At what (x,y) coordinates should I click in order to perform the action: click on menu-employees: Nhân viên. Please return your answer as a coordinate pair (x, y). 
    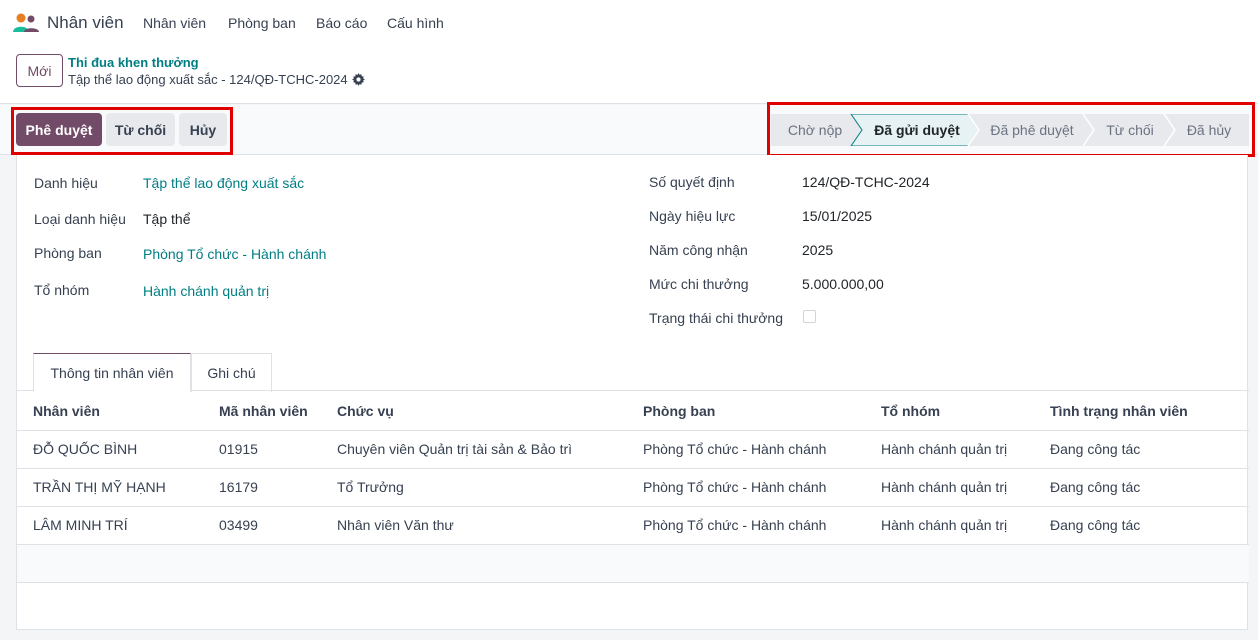
    Looking at the image, I should click on (174, 23).